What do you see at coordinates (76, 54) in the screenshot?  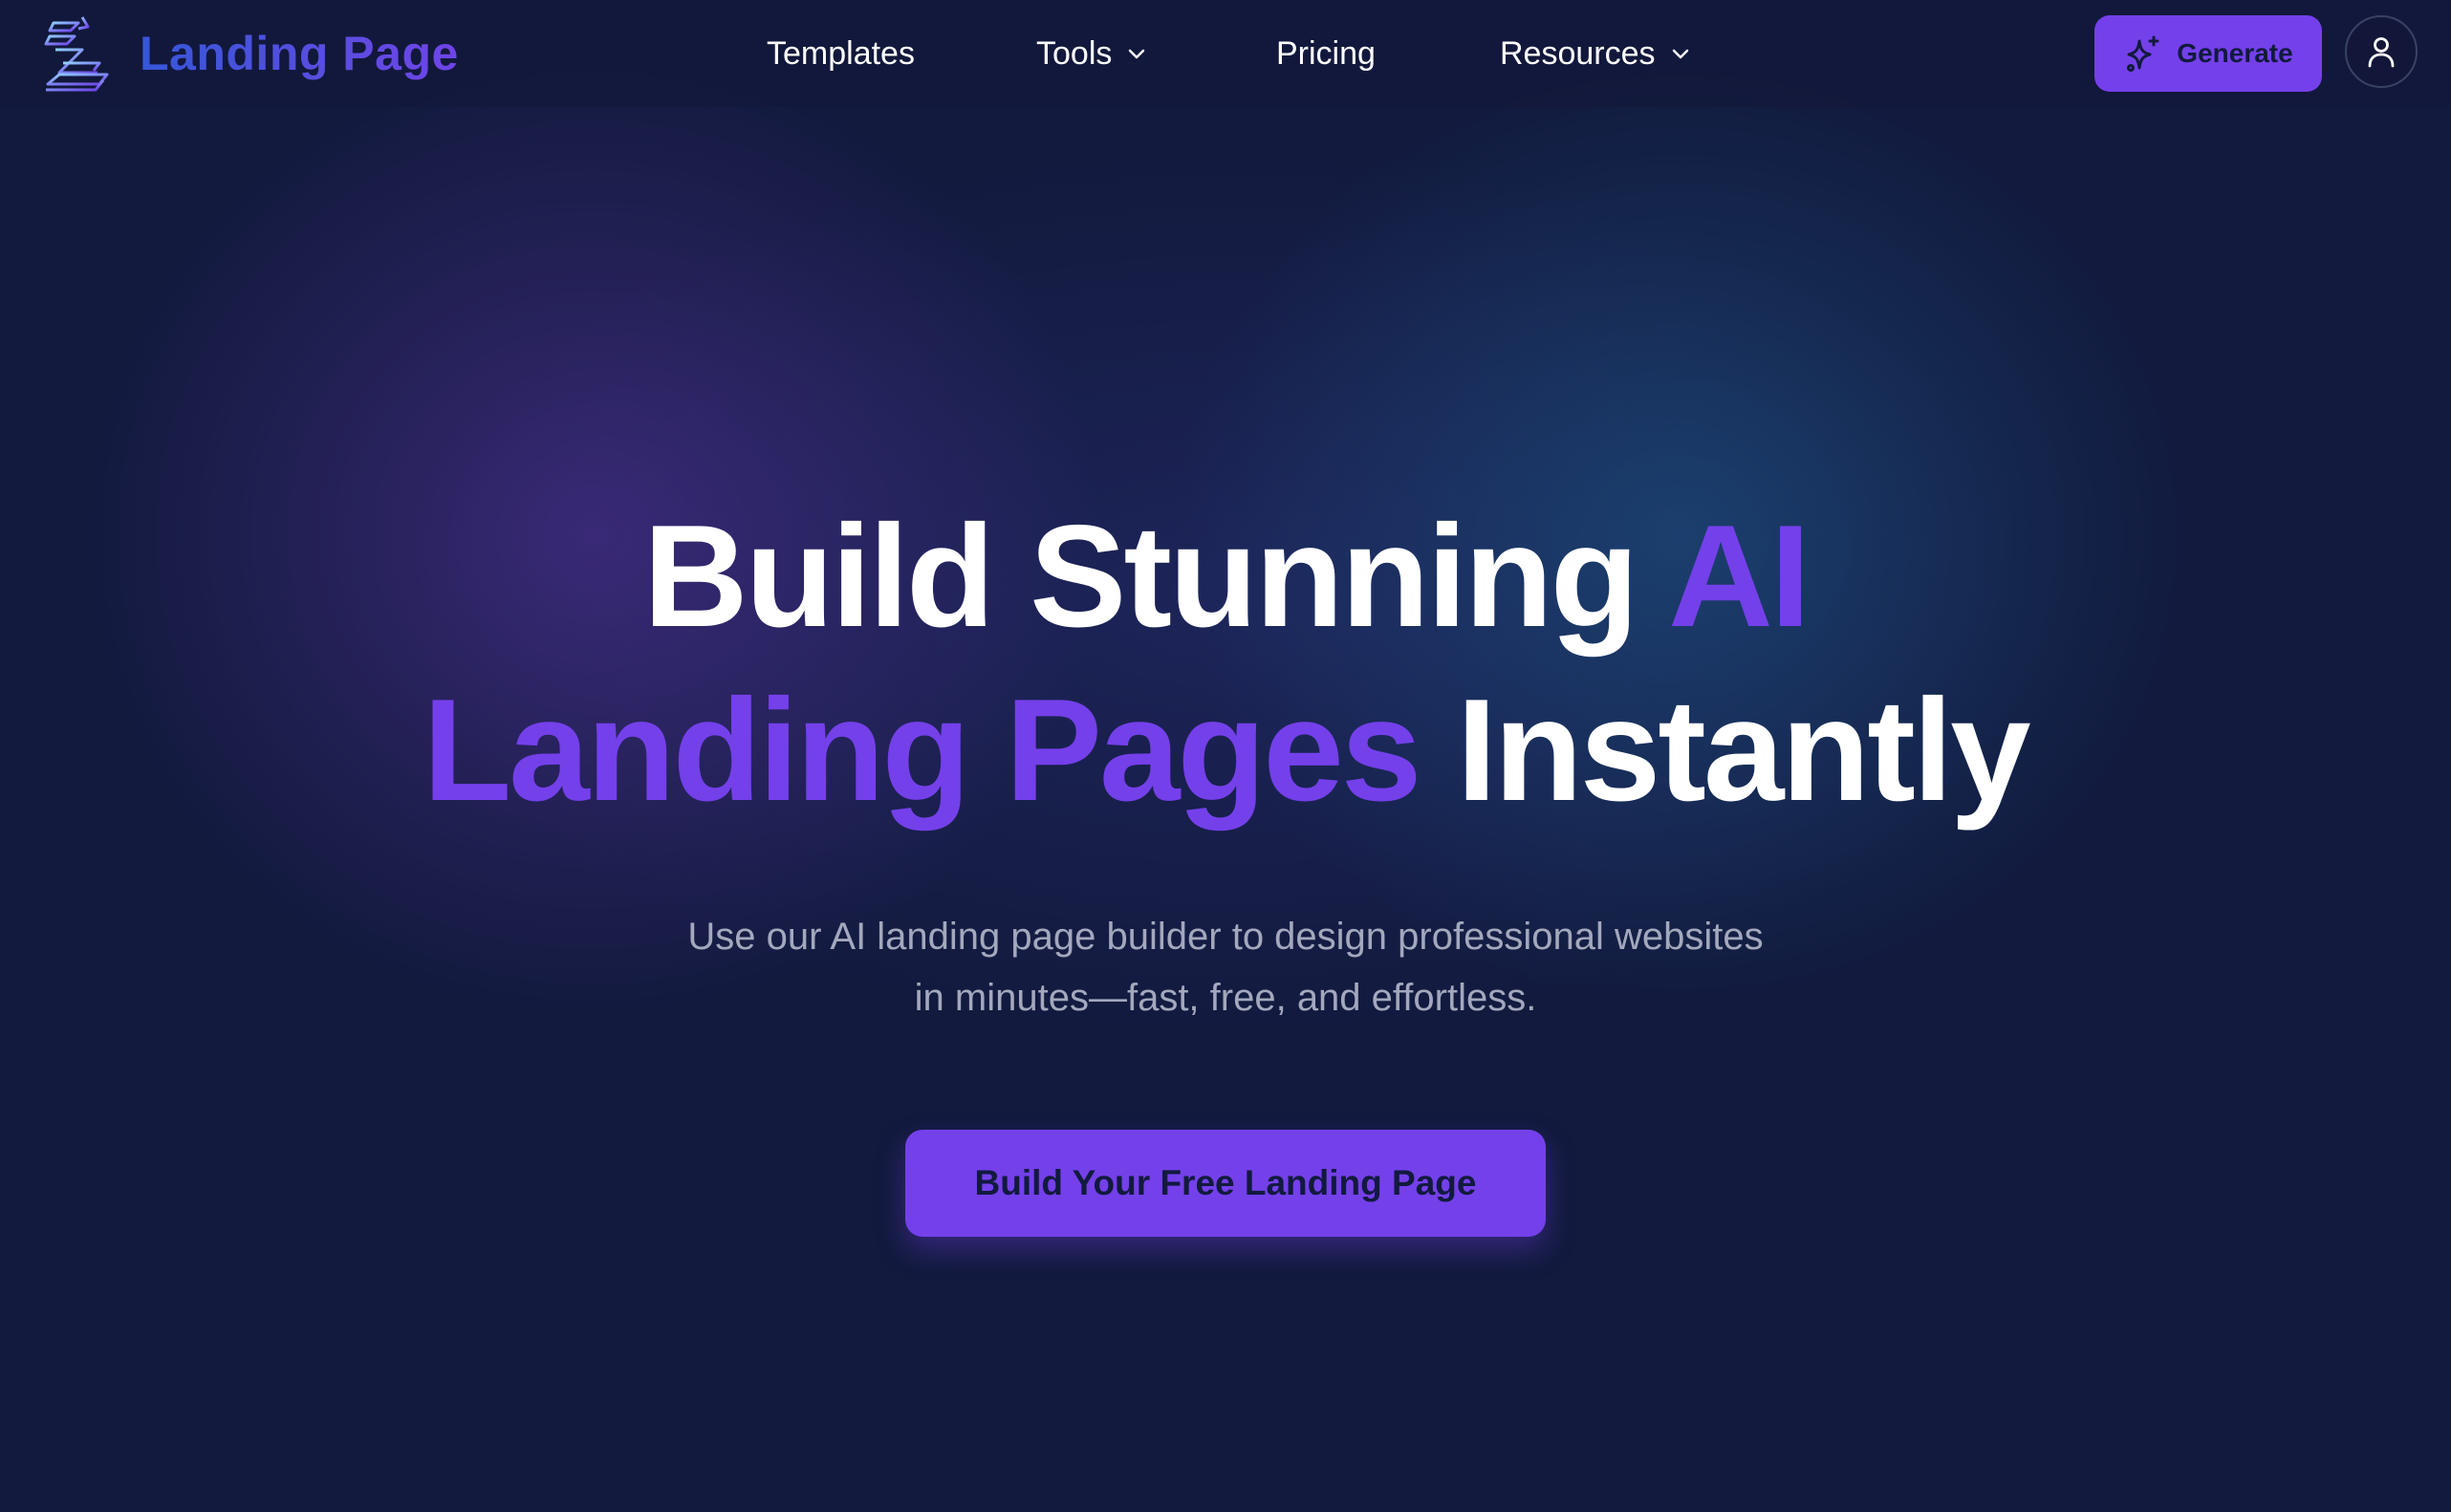 I see `stacked-layers-logo-icon` at bounding box center [76, 54].